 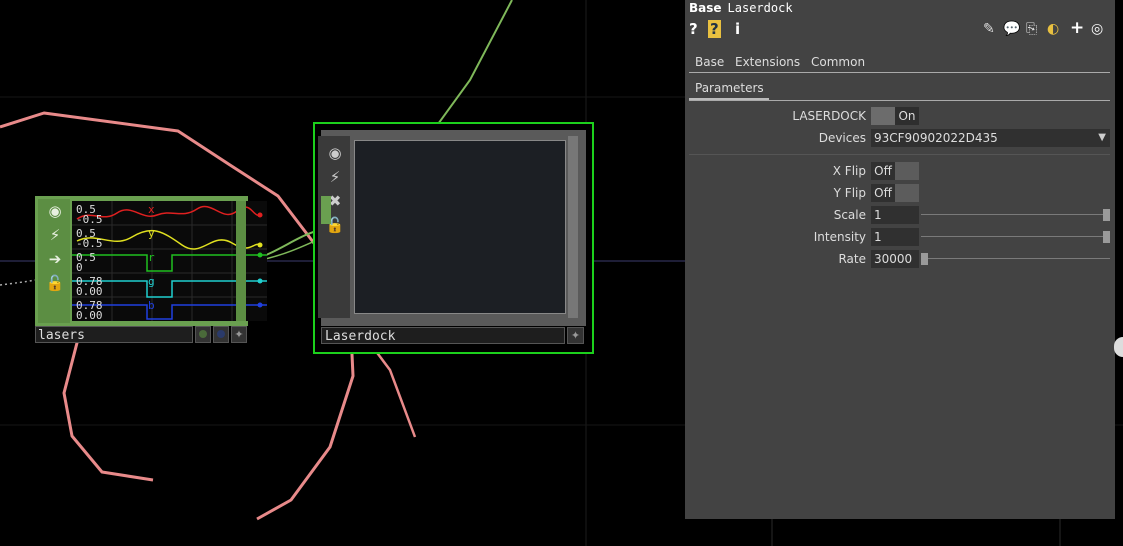 I want to click on rate-field: 30000, so click(x=895, y=259).